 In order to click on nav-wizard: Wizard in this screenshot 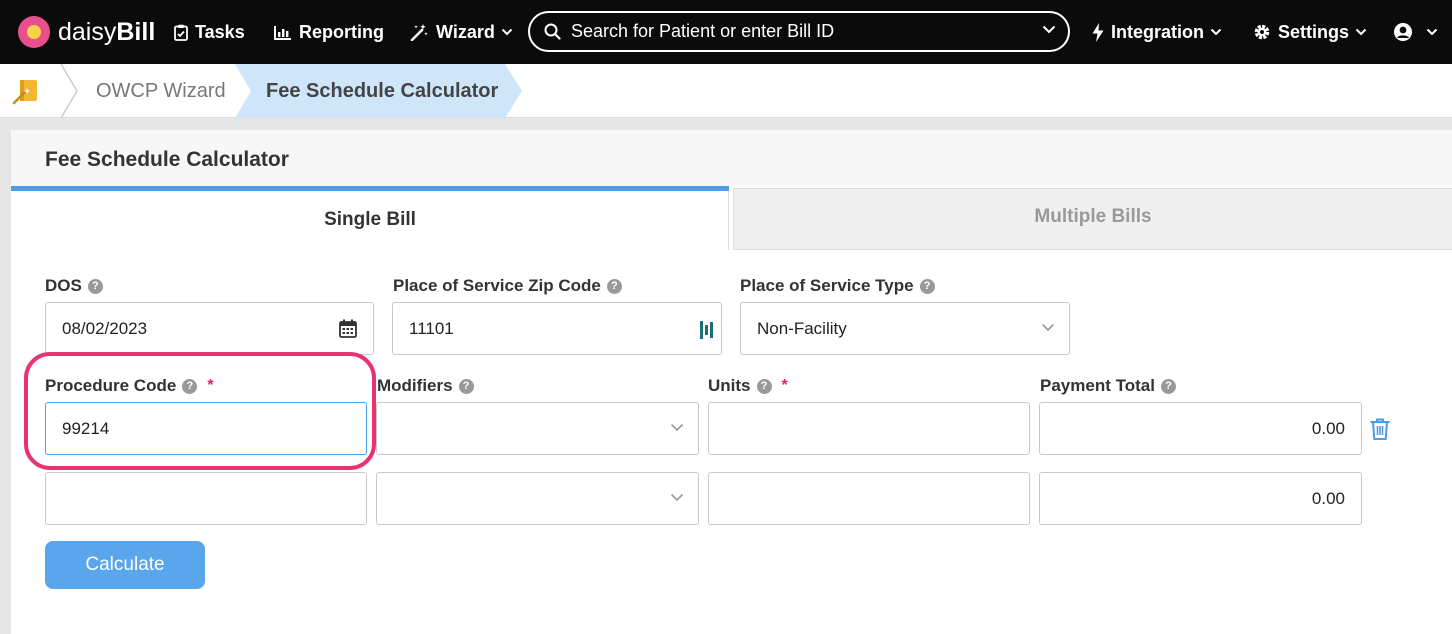, I will do `click(461, 32)`.